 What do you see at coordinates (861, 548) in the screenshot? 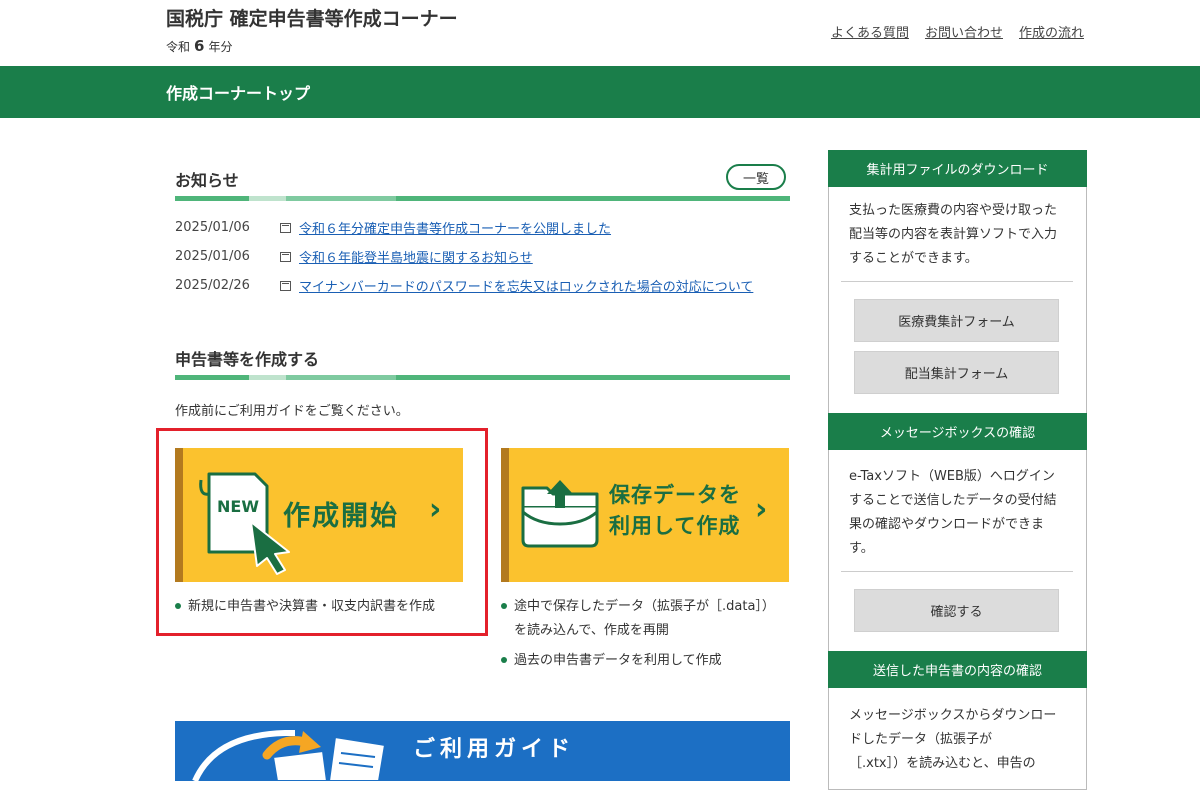
I see `messagebox-description-line: す。` at bounding box center [861, 548].